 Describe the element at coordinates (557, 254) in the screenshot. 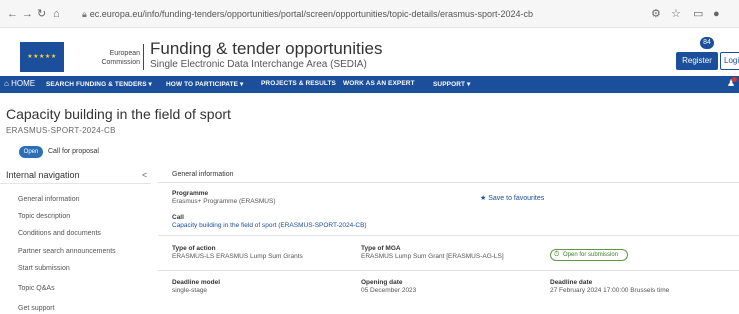

I see `clock-icon: ⏱` at that location.